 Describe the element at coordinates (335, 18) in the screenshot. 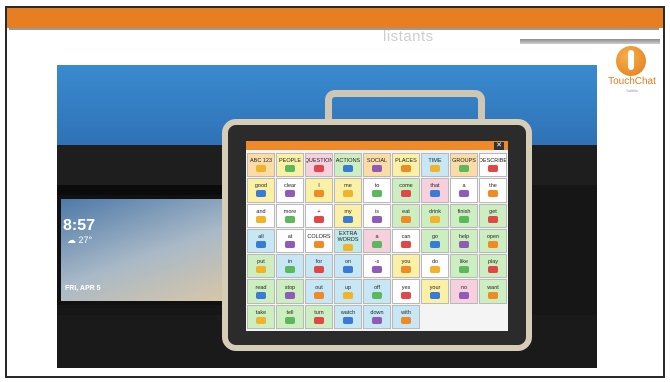

I see `header-accent-bar` at that location.